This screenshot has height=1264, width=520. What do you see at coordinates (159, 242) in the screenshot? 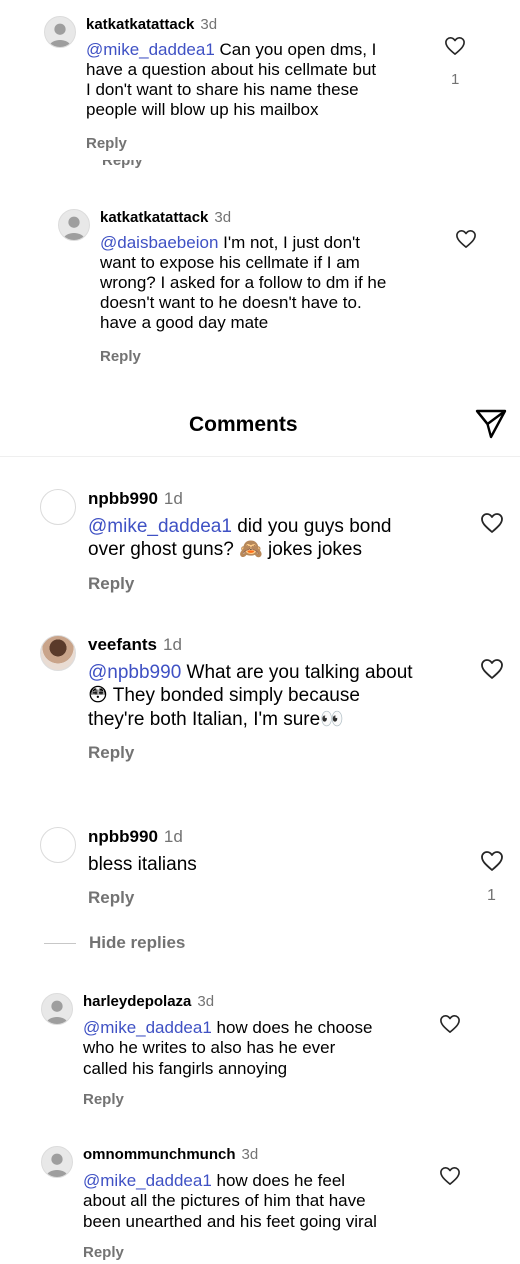
I see `mention-link: @daisbaebeion` at bounding box center [159, 242].